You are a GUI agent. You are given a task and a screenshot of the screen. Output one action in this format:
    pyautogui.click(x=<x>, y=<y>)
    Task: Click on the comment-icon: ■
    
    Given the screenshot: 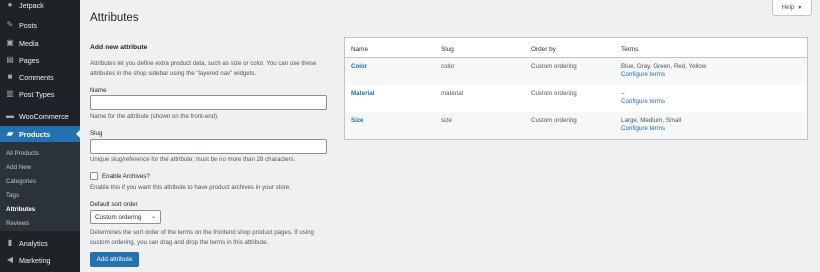 What is the action you would take?
    pyautogui.click(x=10, y=76)
    